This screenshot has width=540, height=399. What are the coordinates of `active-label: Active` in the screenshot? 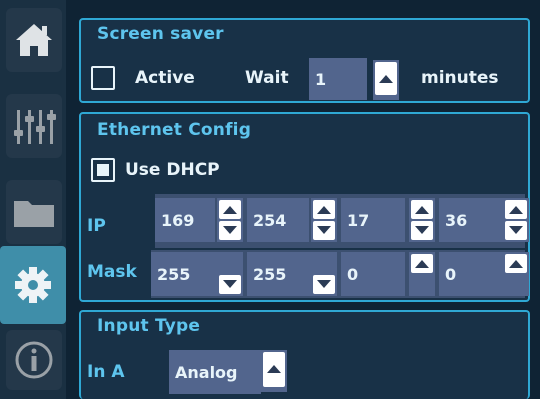 It's located at (165, 78).